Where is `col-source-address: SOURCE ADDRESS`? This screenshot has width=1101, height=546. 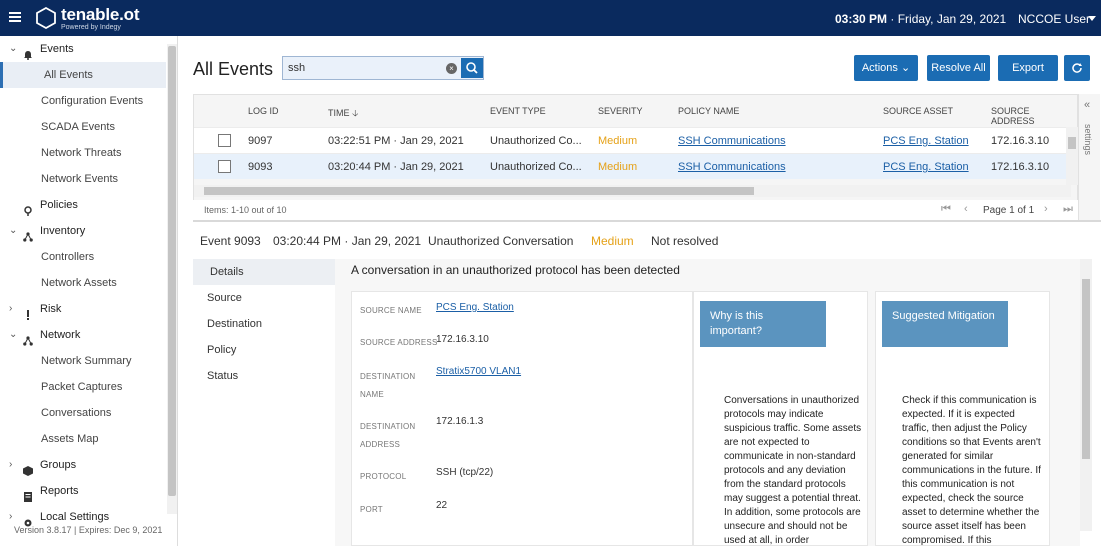
col-source-address: SOURCE ADDRESS is located at coordinates (1031, 116).